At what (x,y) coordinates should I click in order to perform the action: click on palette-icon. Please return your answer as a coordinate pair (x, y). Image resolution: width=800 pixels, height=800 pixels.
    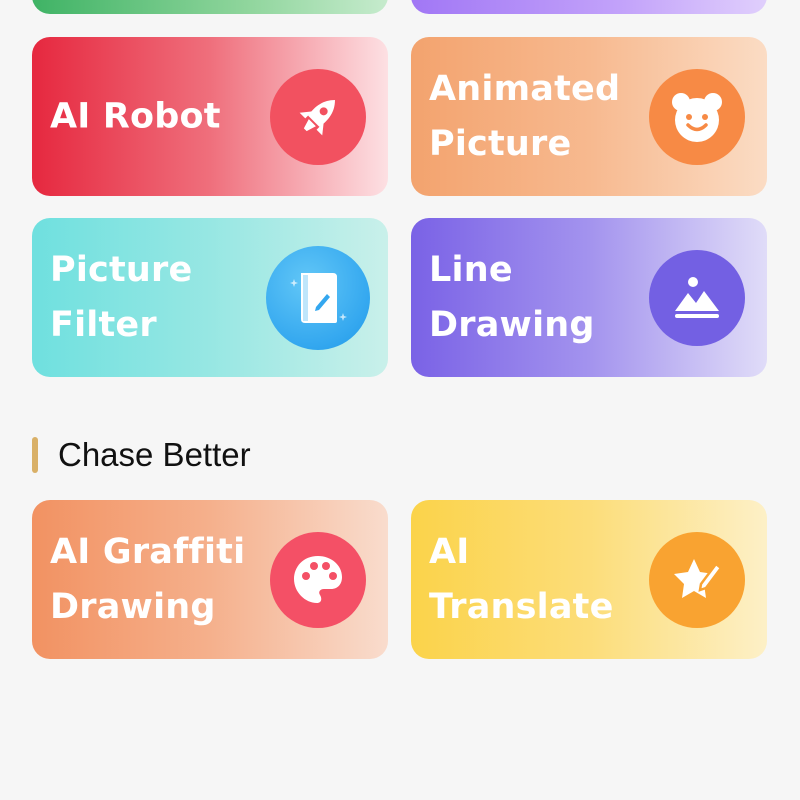
    Looking at the image, I should click on (318, 579).